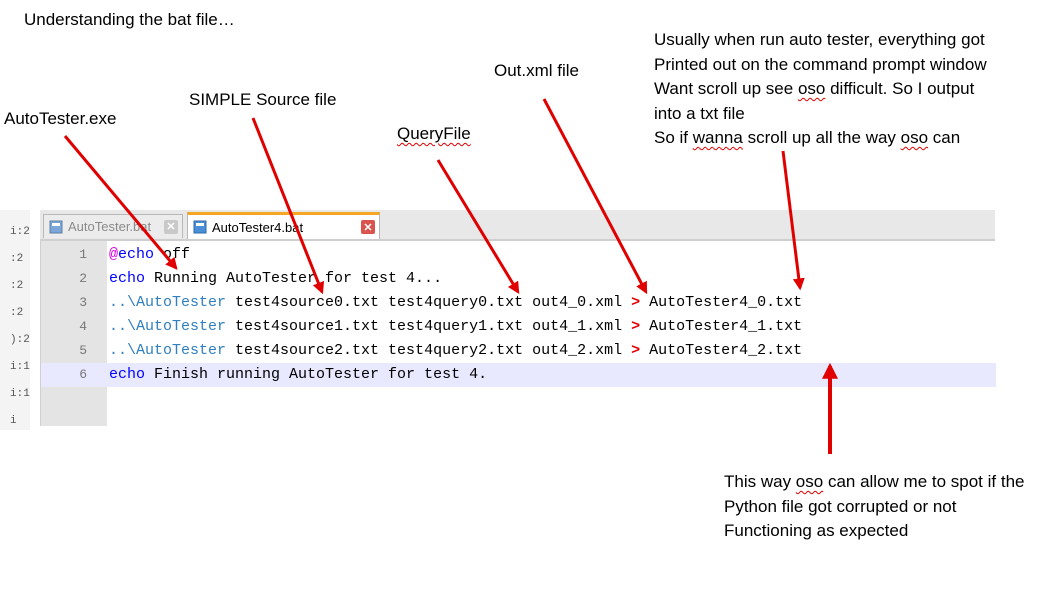 The image size is (1061, 591). Describe the element at coordinates (83, 278) in the screenshot. I see `line-number: 2` at that location.